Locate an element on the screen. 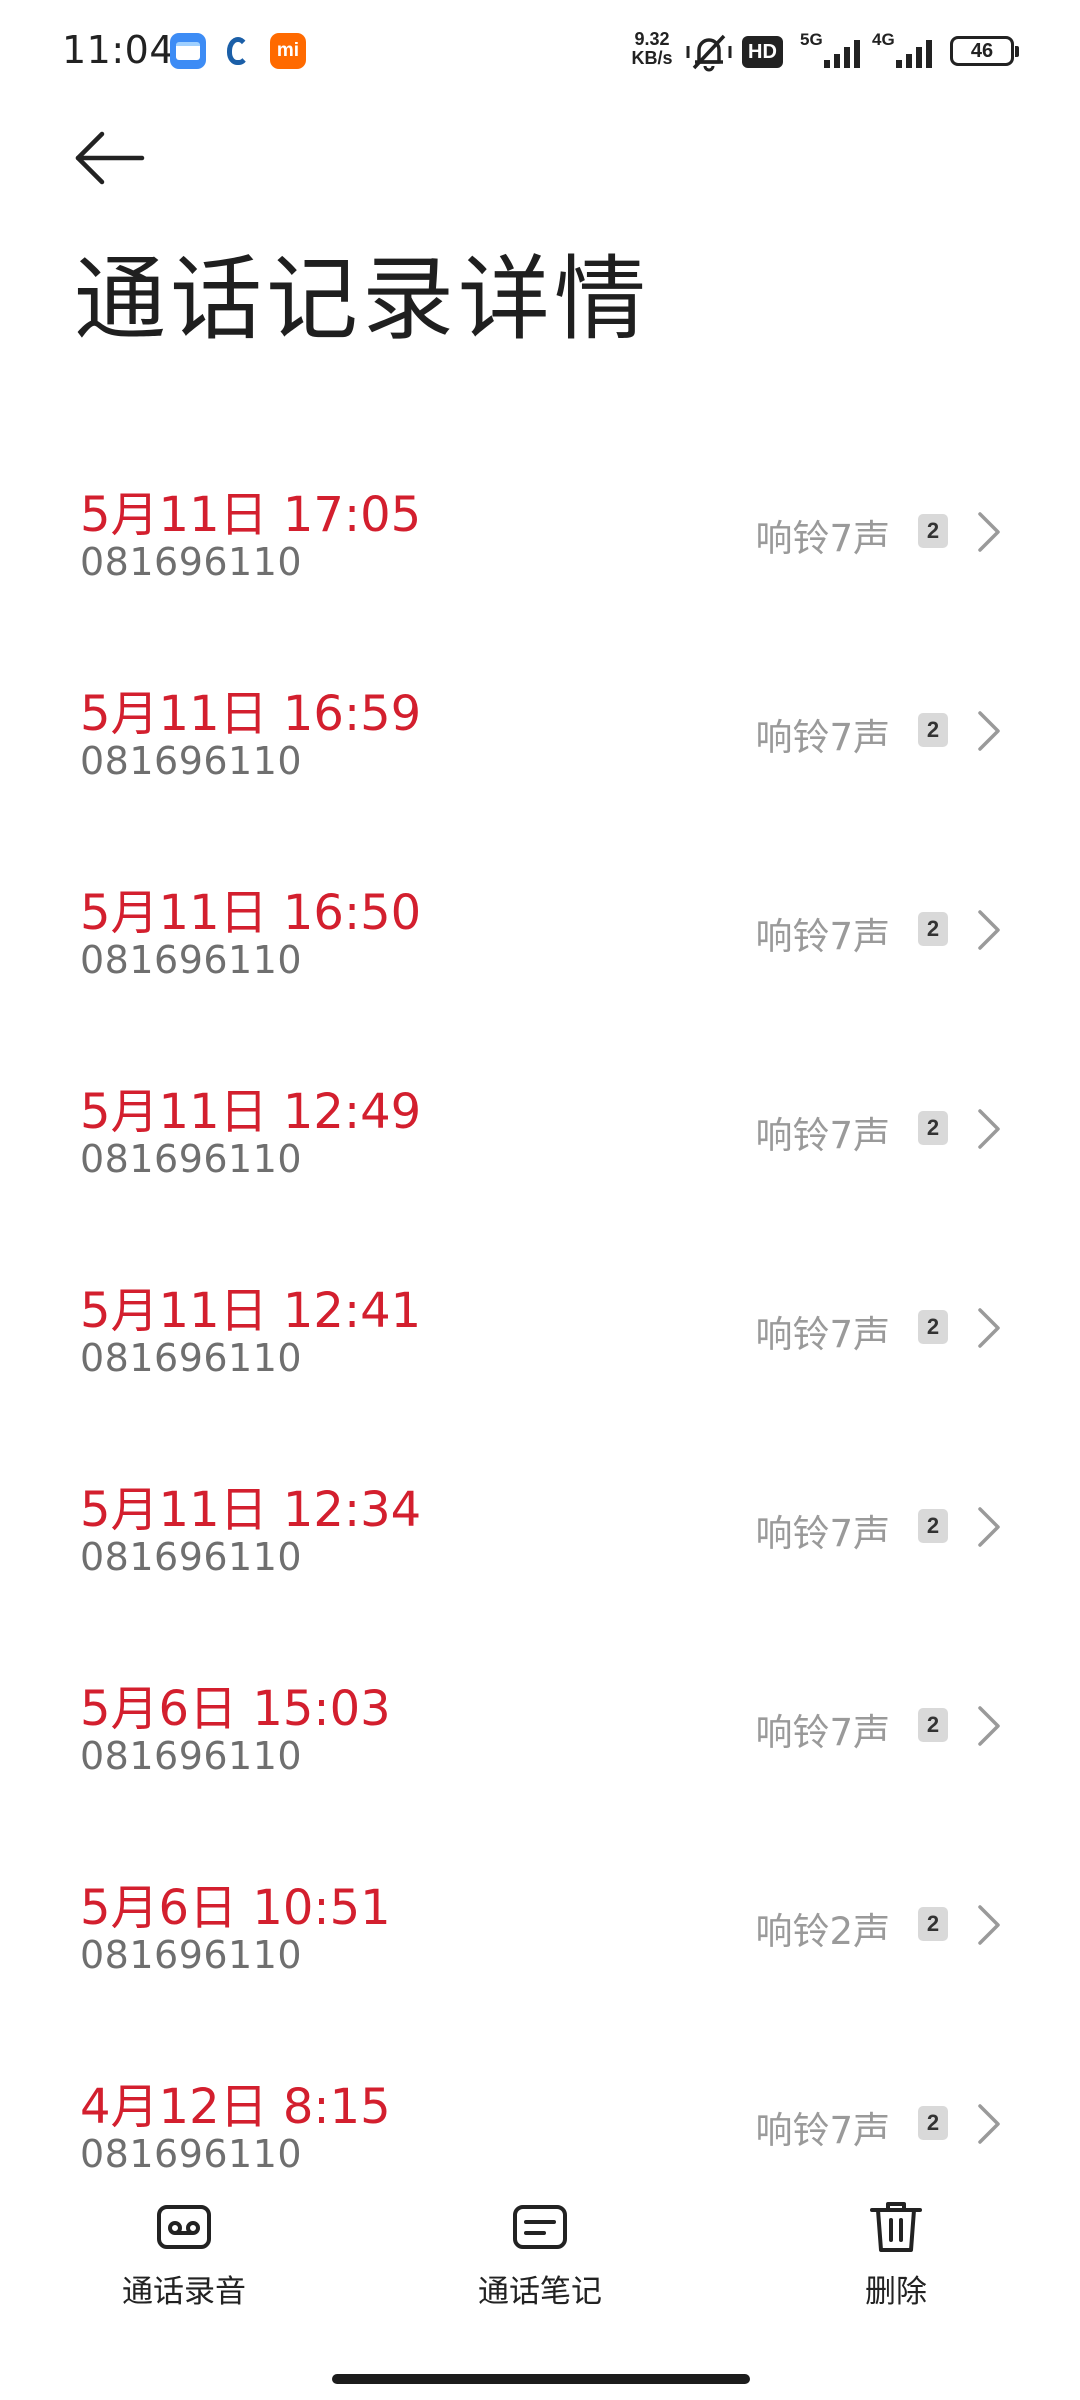 The image size is (1080, 2400). call-ring-count: 响铃2声 is located at coordinates (822, 1931).